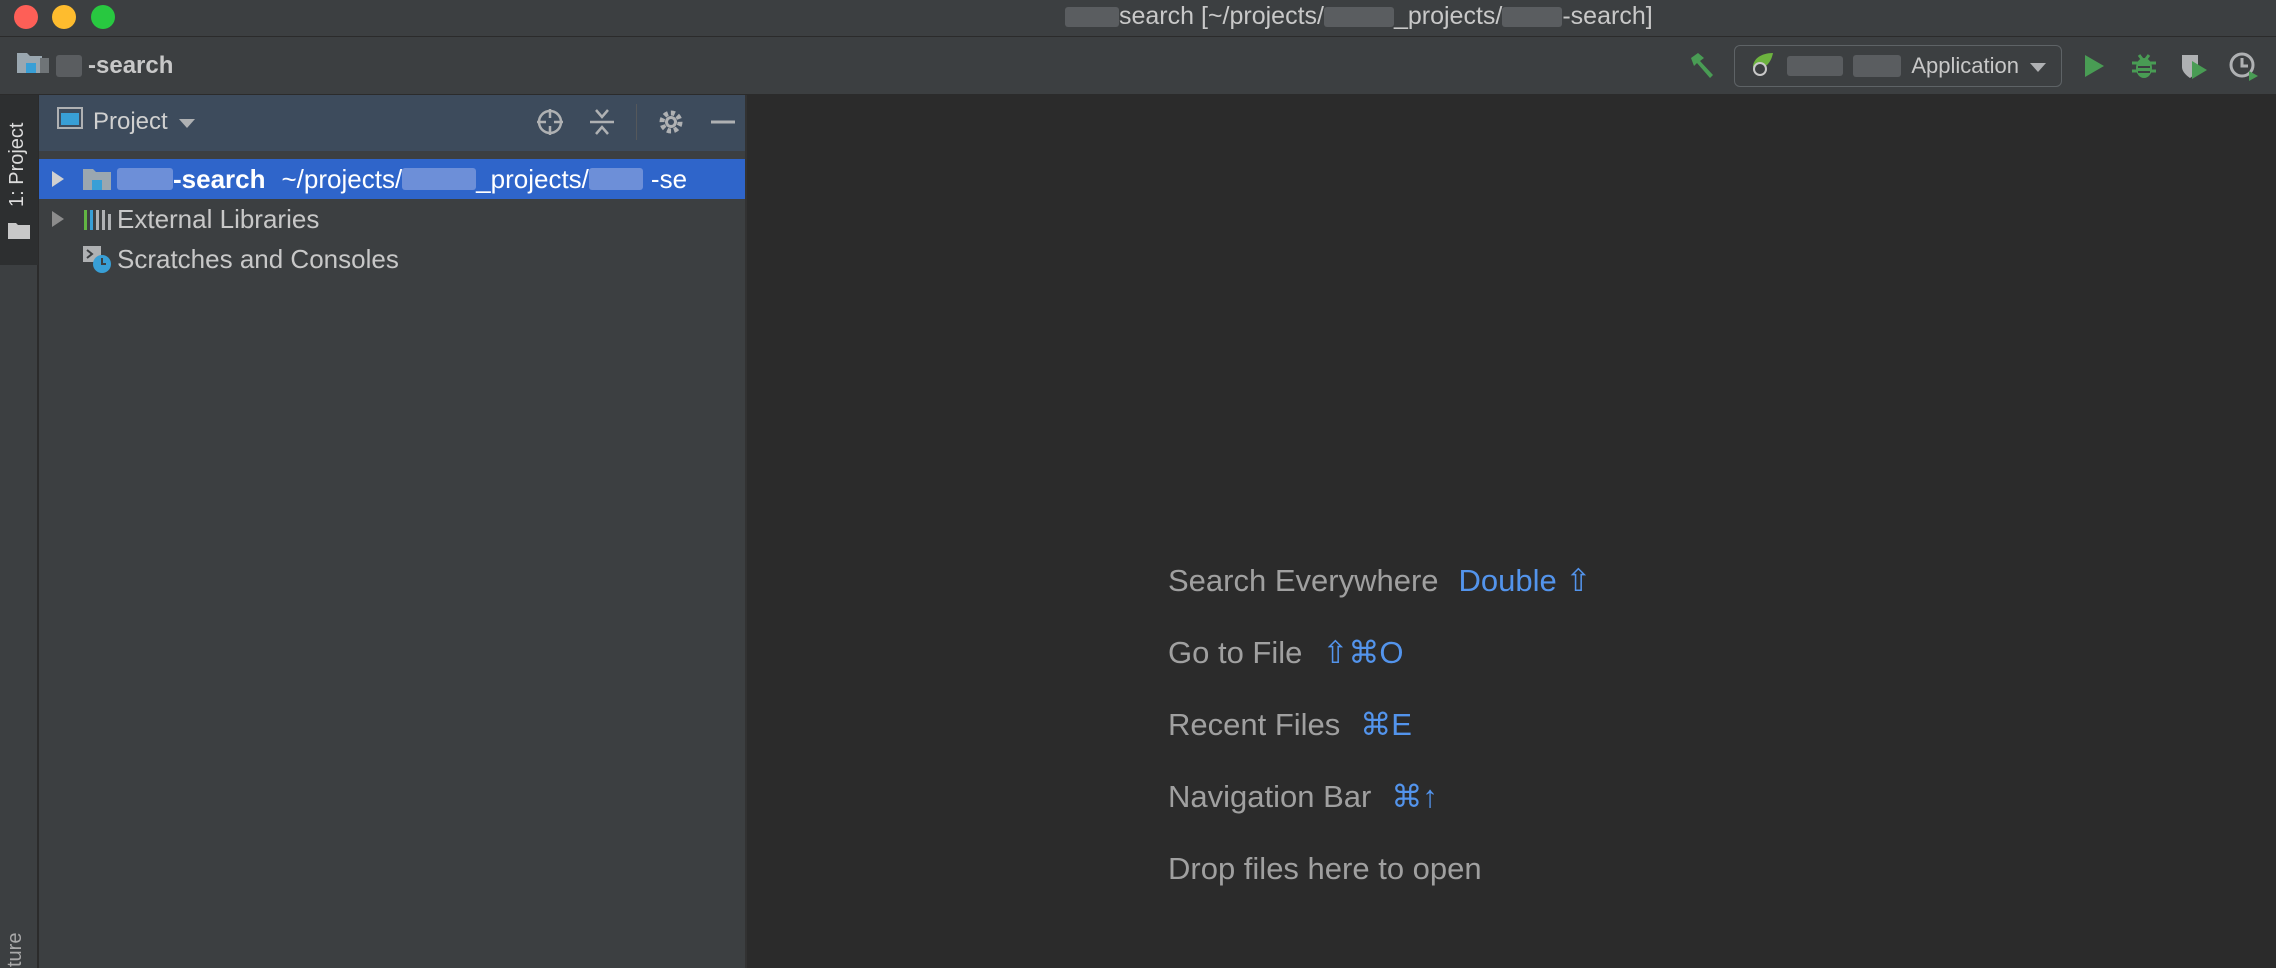 This screenshot has height=968, width=2276. I want to click on toolbar-separator, so click(636, 122).